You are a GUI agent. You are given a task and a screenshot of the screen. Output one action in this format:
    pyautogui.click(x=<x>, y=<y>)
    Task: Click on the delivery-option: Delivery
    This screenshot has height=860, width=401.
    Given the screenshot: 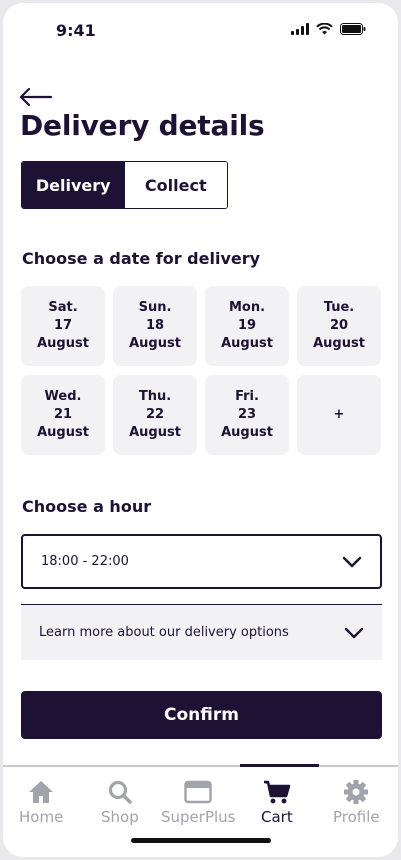 What is the action you would take?
    pyautogui.click(x=73, y=185)
    